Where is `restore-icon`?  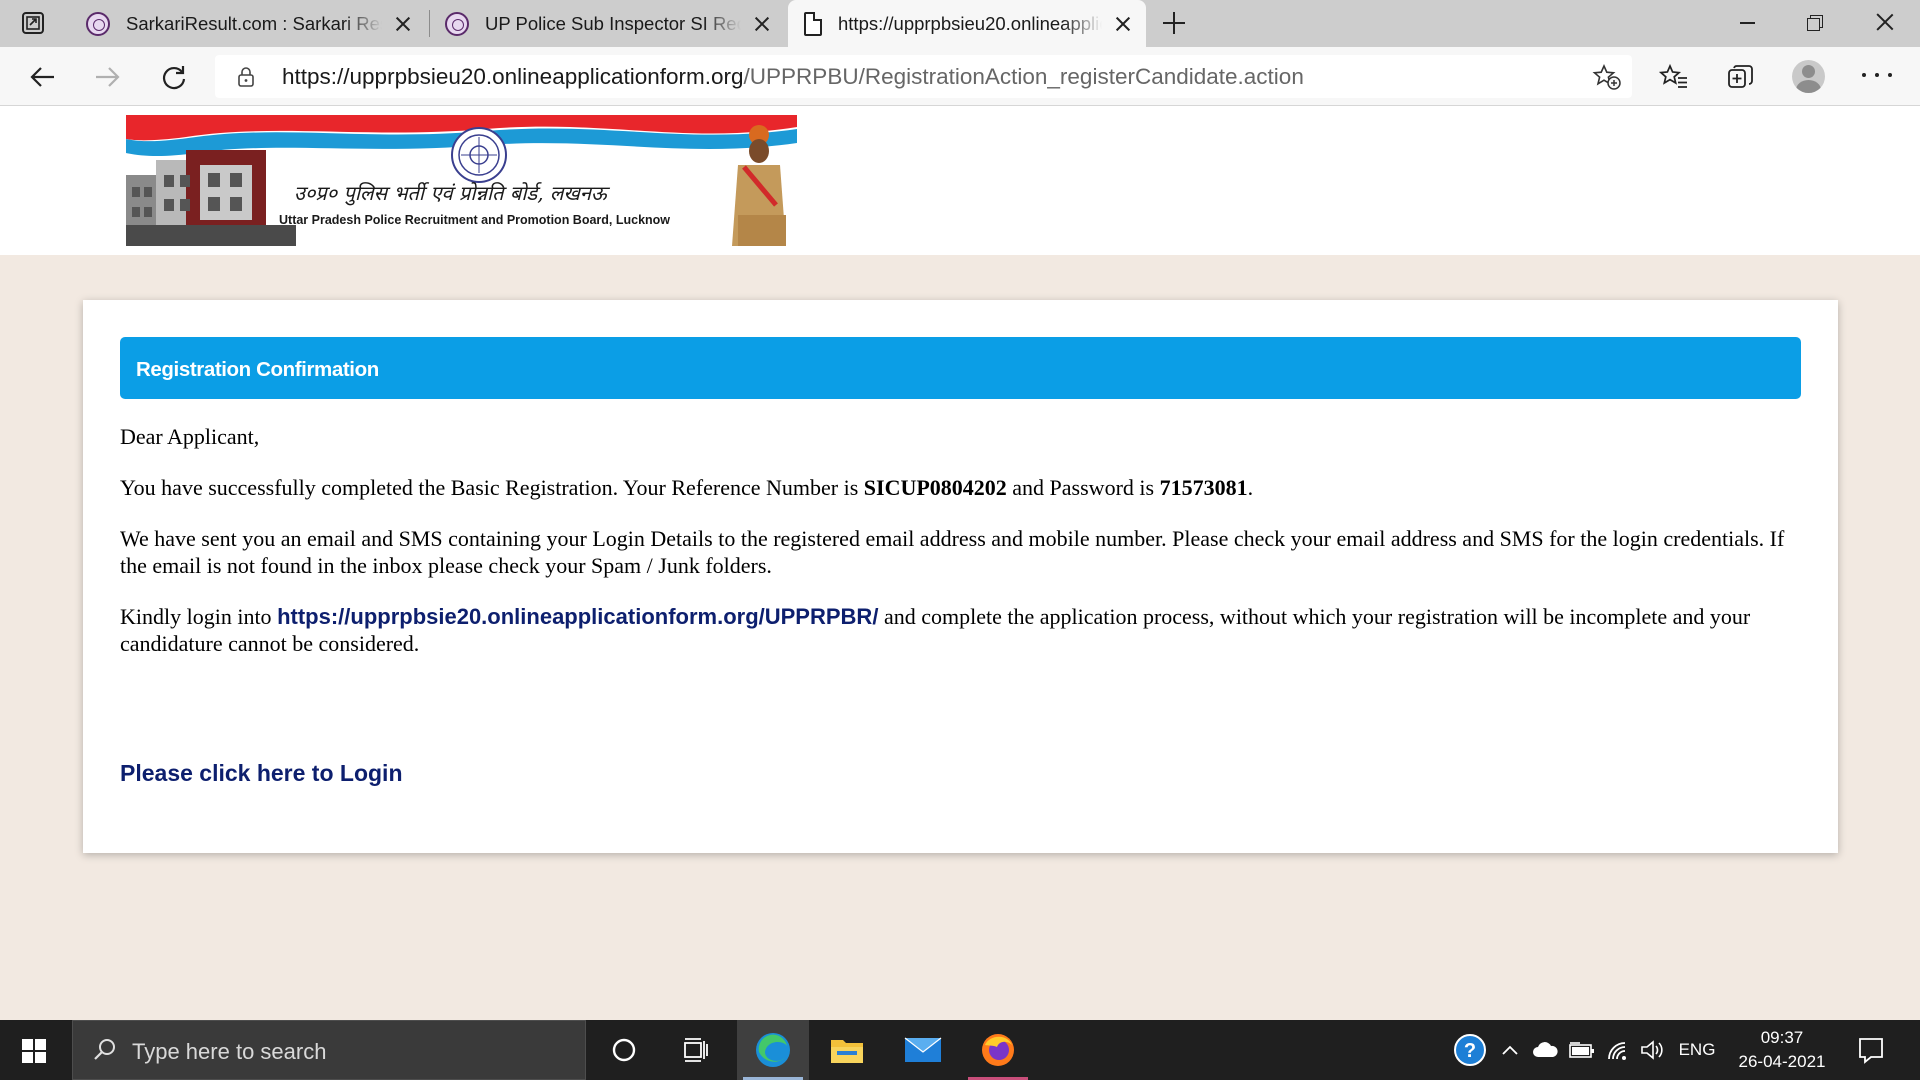
restore-icon is located at coordinates (1816, 23).